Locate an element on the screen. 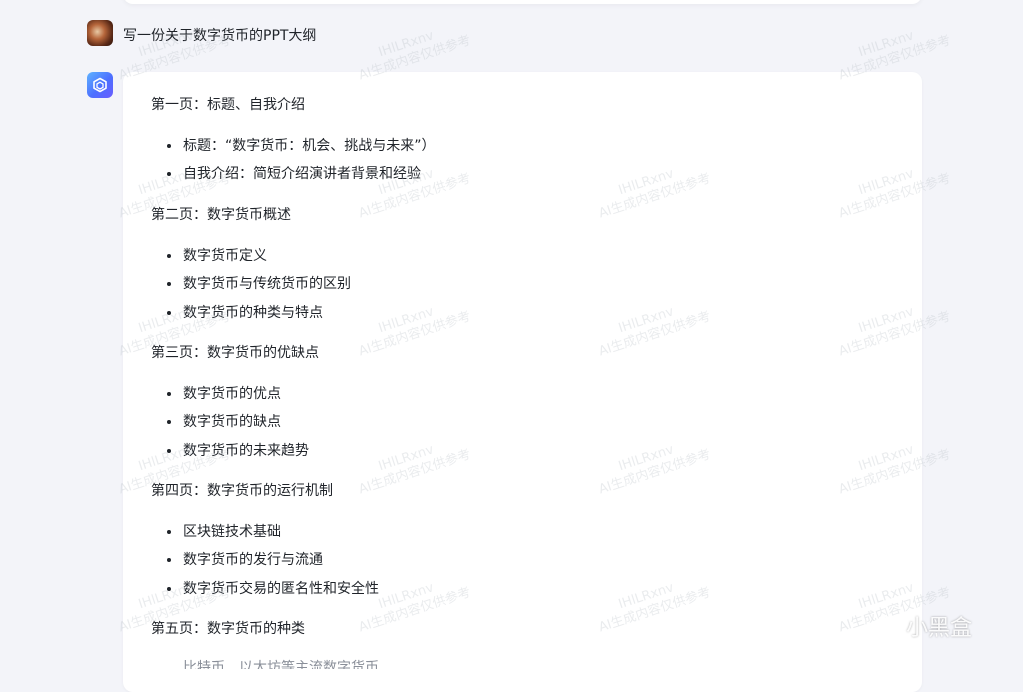 The width and height of the screenshot is (1023, 692). heybox-logo-icon is located at coordinates (885, 629).